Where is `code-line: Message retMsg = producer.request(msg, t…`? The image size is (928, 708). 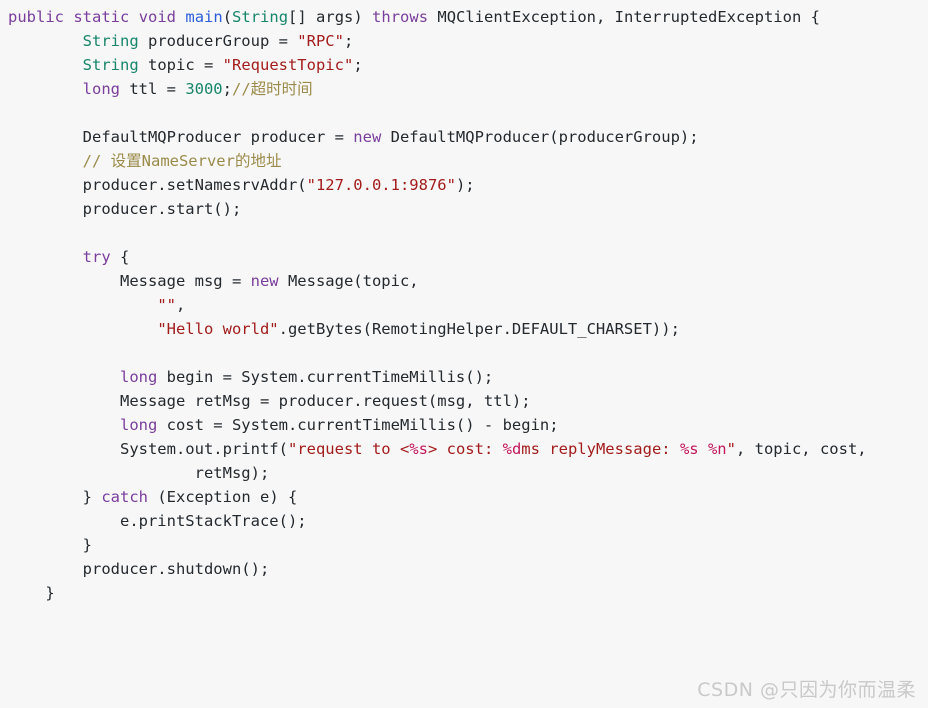
code-line: Message retMsg = producer.request(msg, t… is located at coordinates (464, 401).